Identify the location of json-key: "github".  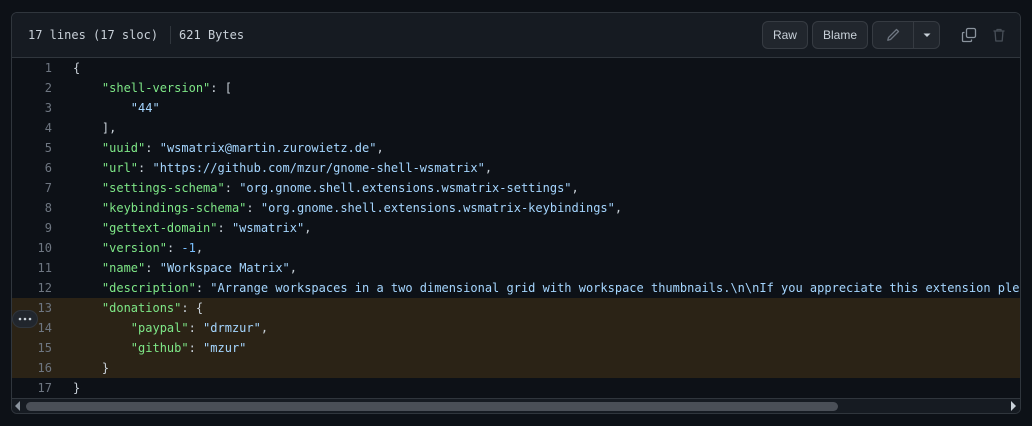
(159, 348).